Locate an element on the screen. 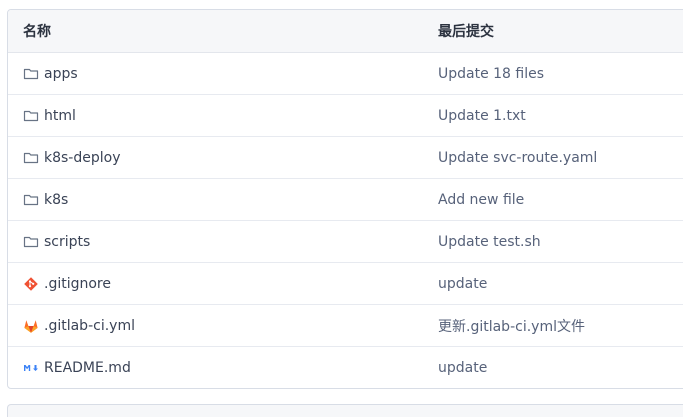 Image resolution: width=683 pixels, height=417 pixels. file-name-link: scripts is located at coordinates (67, 242).